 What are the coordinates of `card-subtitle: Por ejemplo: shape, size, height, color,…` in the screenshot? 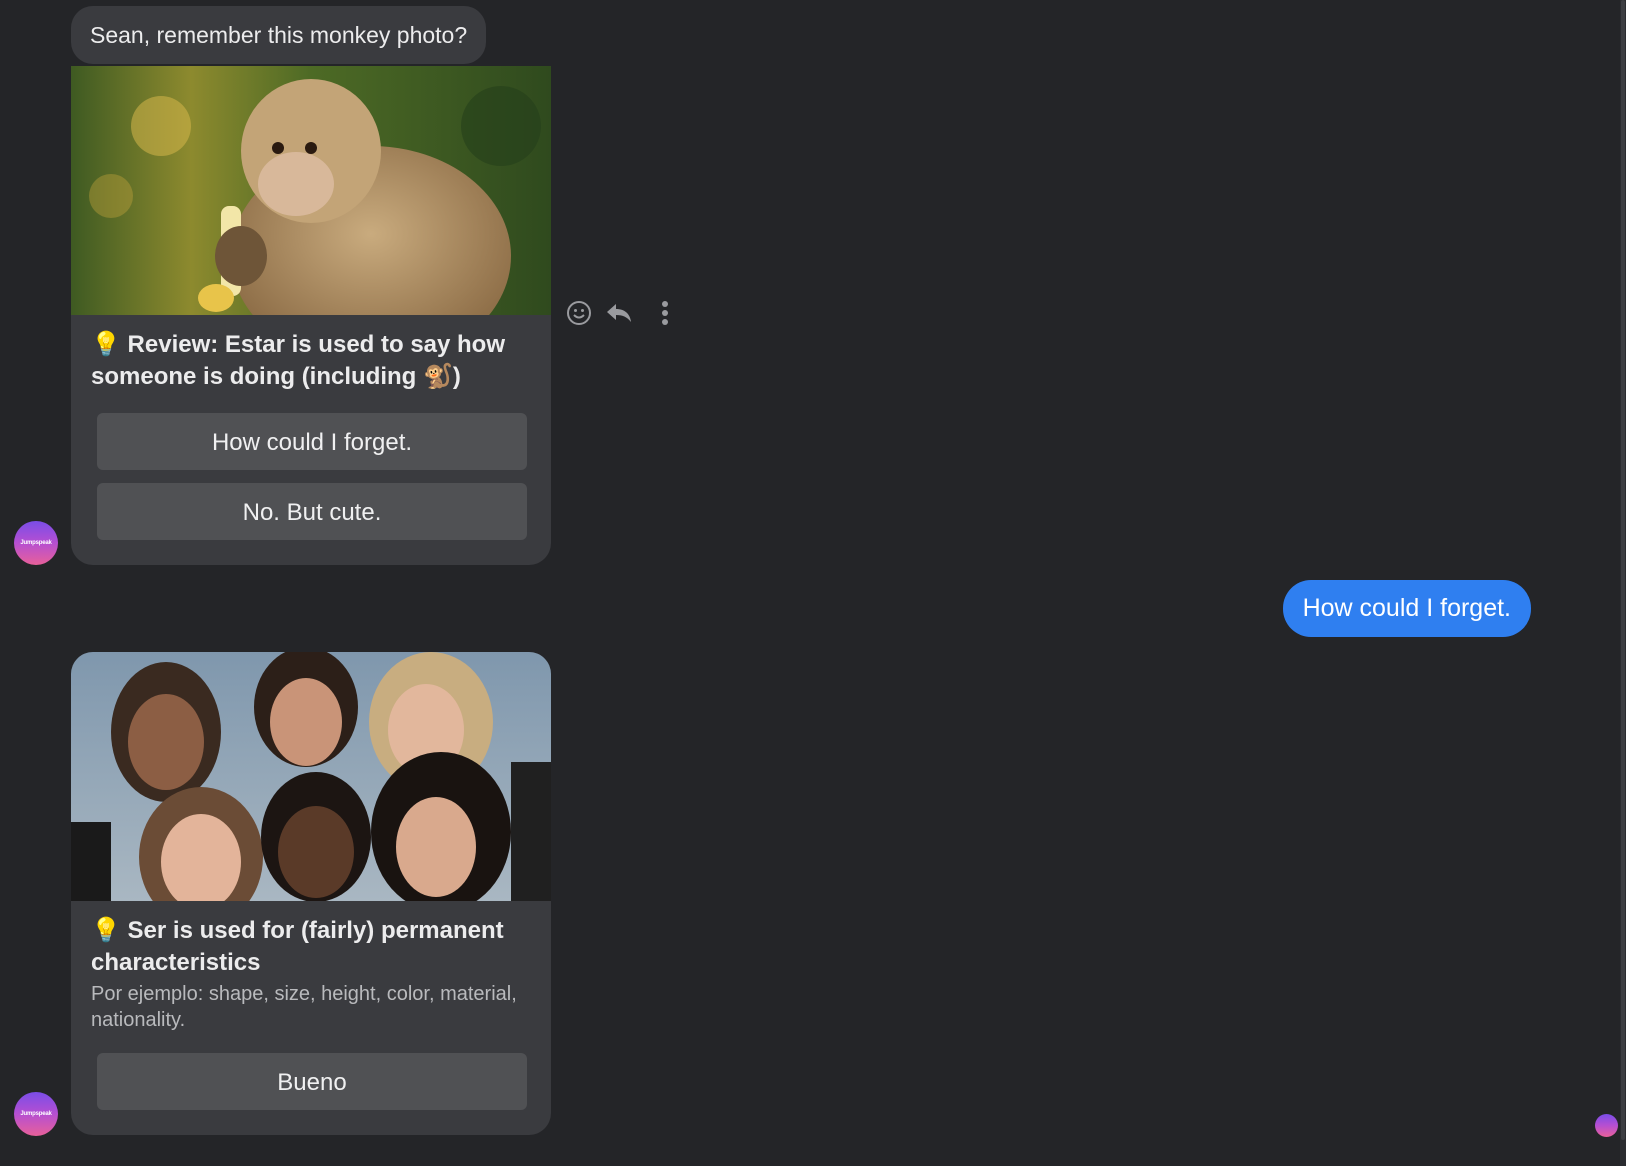 It's located at (304, 1007).